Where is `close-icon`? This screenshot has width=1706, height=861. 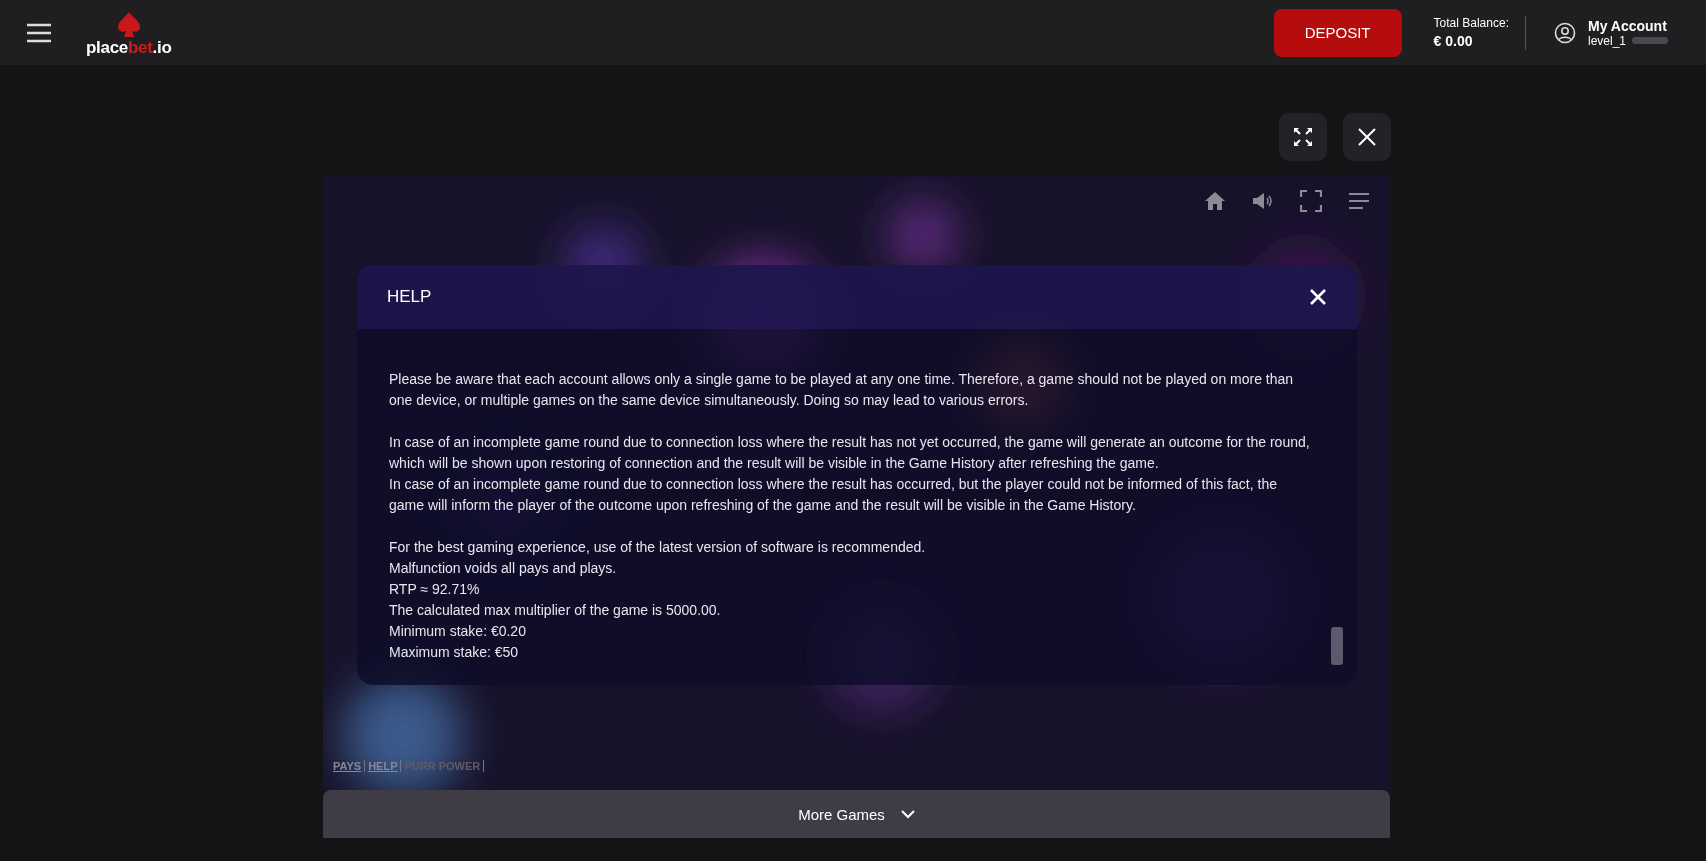 close-icon is located at coordinates (1367, 137).